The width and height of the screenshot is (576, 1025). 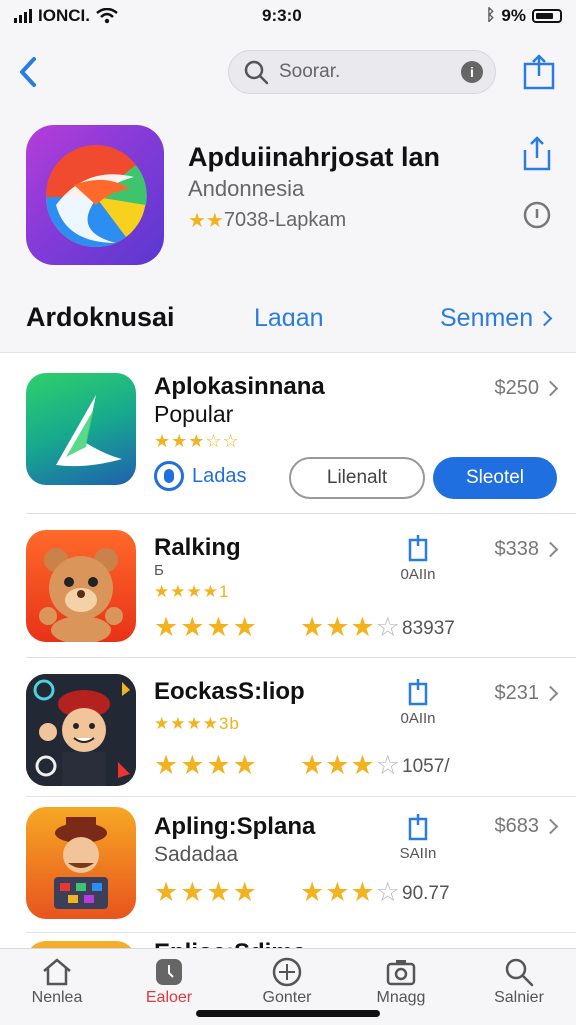 What do you see at coordinates (287, 972) in the screenshot?
I see `compass-icon` at bounding box center [287, 972].